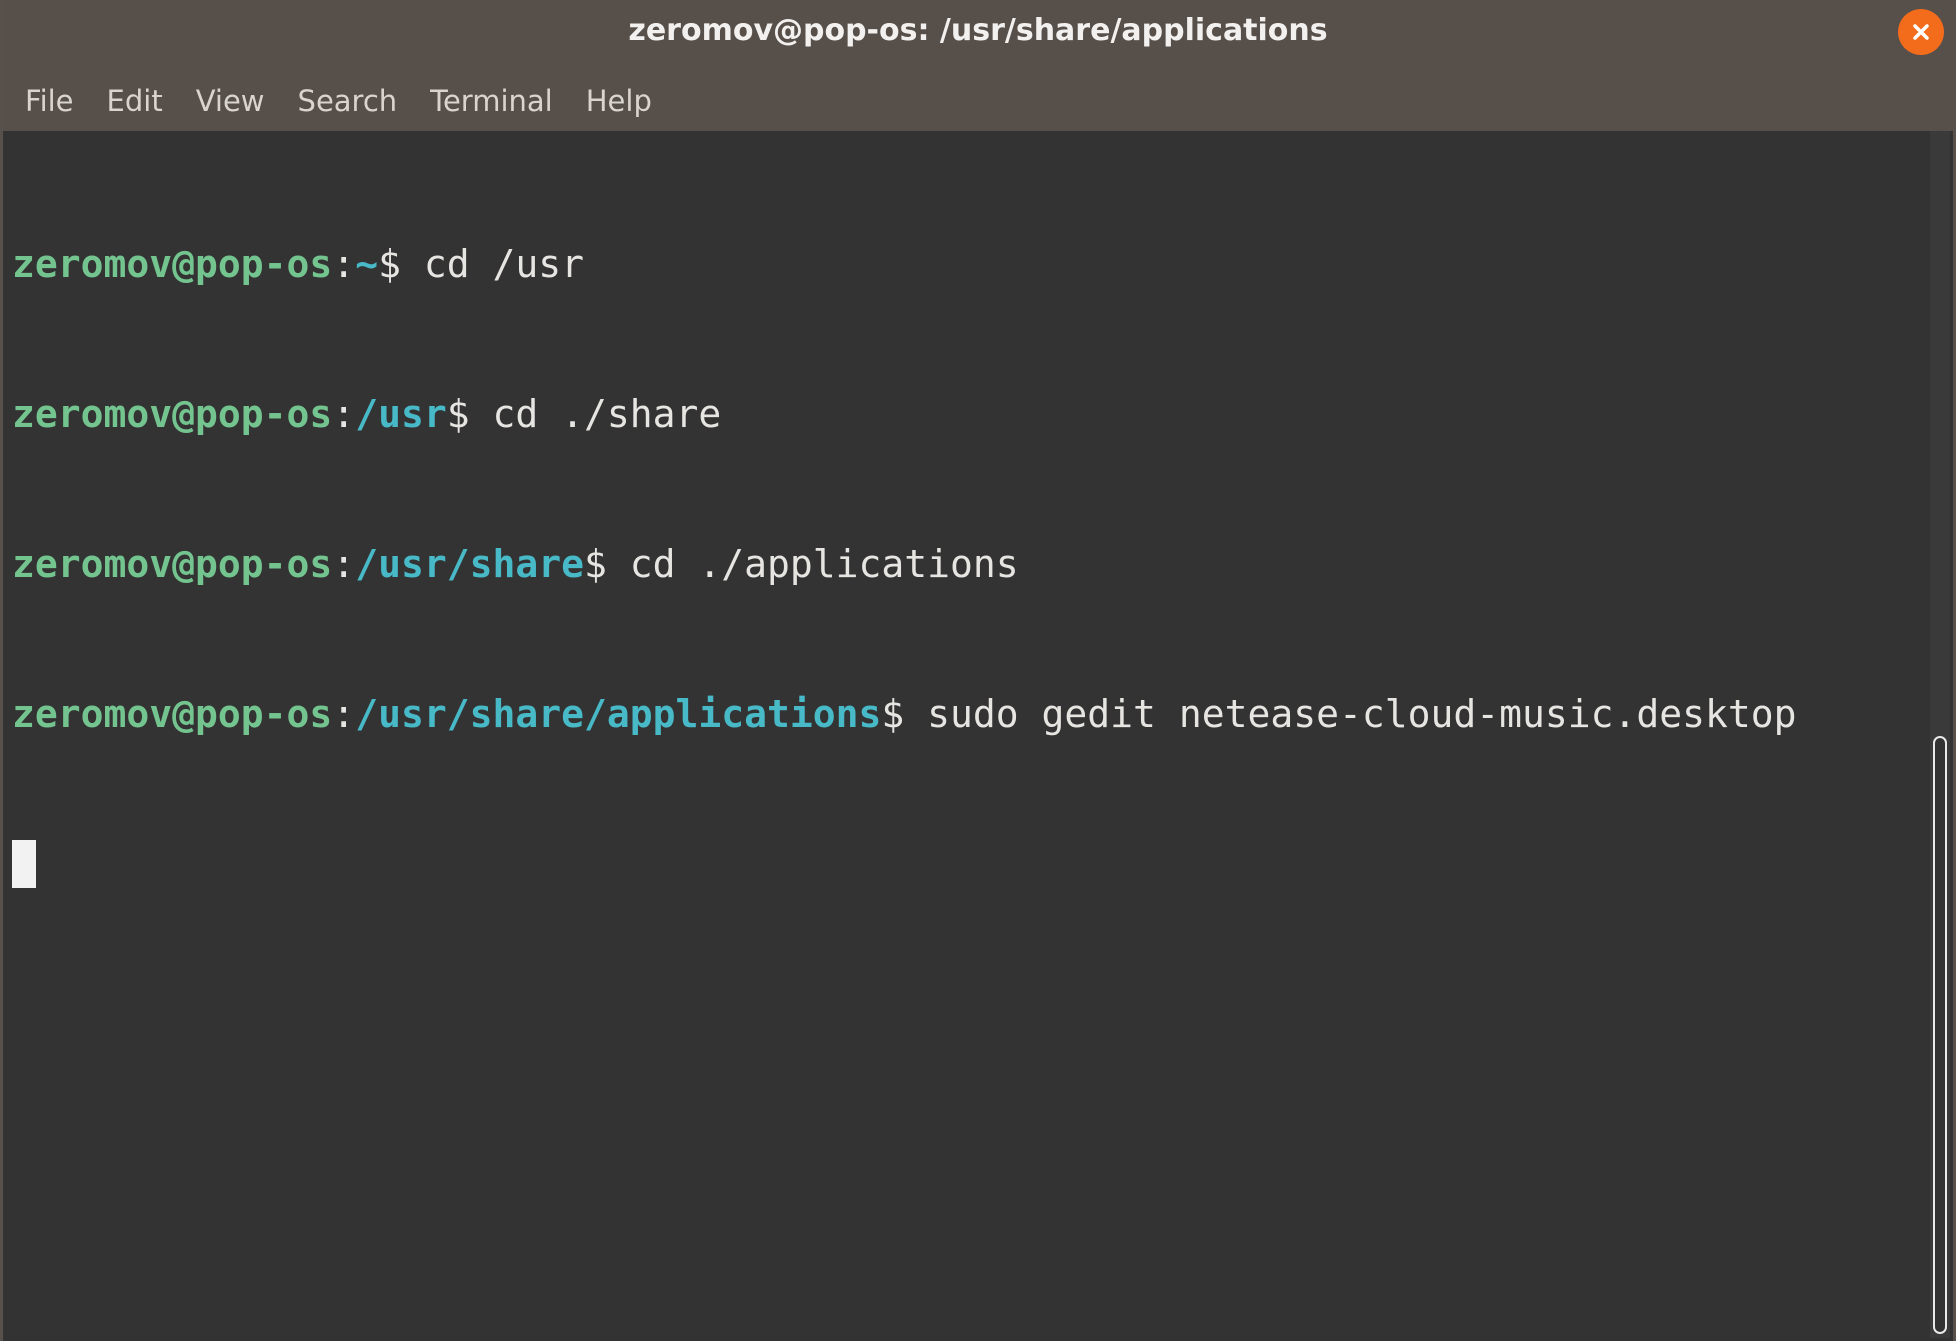  I want to click on prompt-path: /usr, so click(401, 414).